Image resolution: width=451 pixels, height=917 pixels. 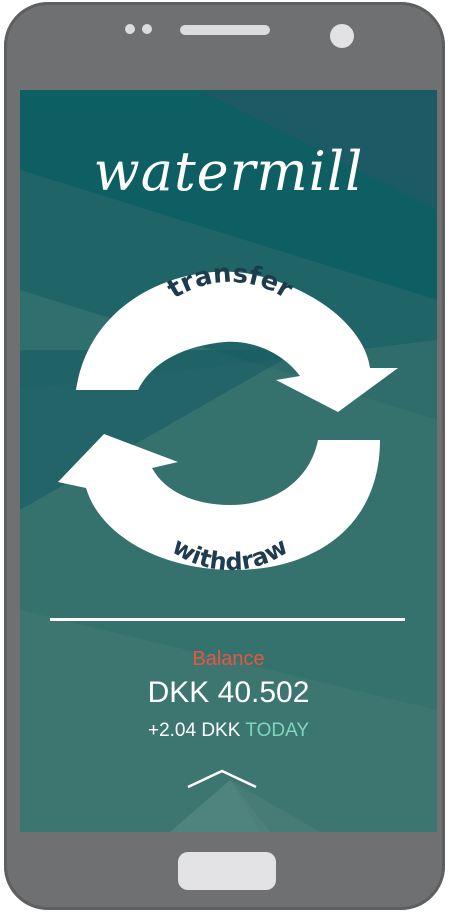 What do you see at coordinates (228, 659) in the screenshot?
I see `balance-label: Balance` at bounding box center [228, 659].